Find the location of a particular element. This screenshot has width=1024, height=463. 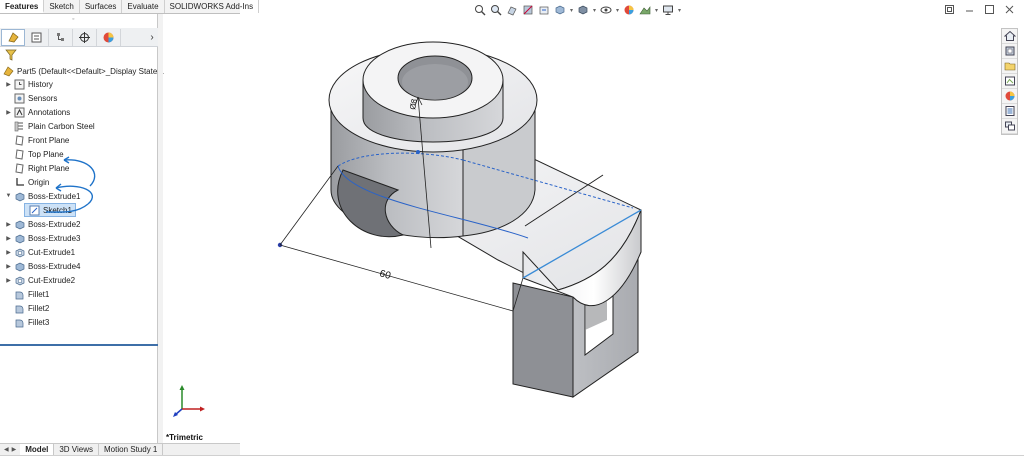

tree-item-fillet3: Fillet3 is located at coordinates (26, 322).